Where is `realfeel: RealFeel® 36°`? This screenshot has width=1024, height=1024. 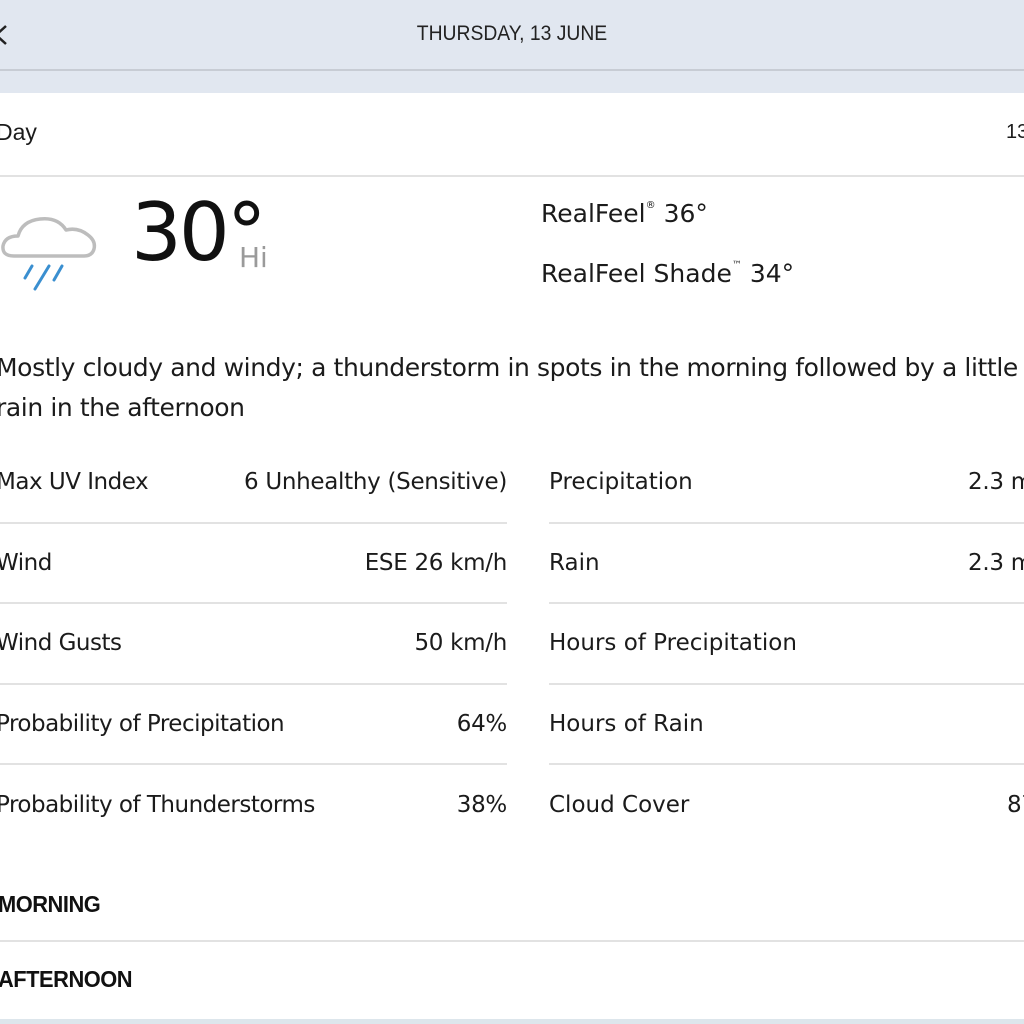
realfeel: RealFeel® 36° is located at coordinates (624, 213).